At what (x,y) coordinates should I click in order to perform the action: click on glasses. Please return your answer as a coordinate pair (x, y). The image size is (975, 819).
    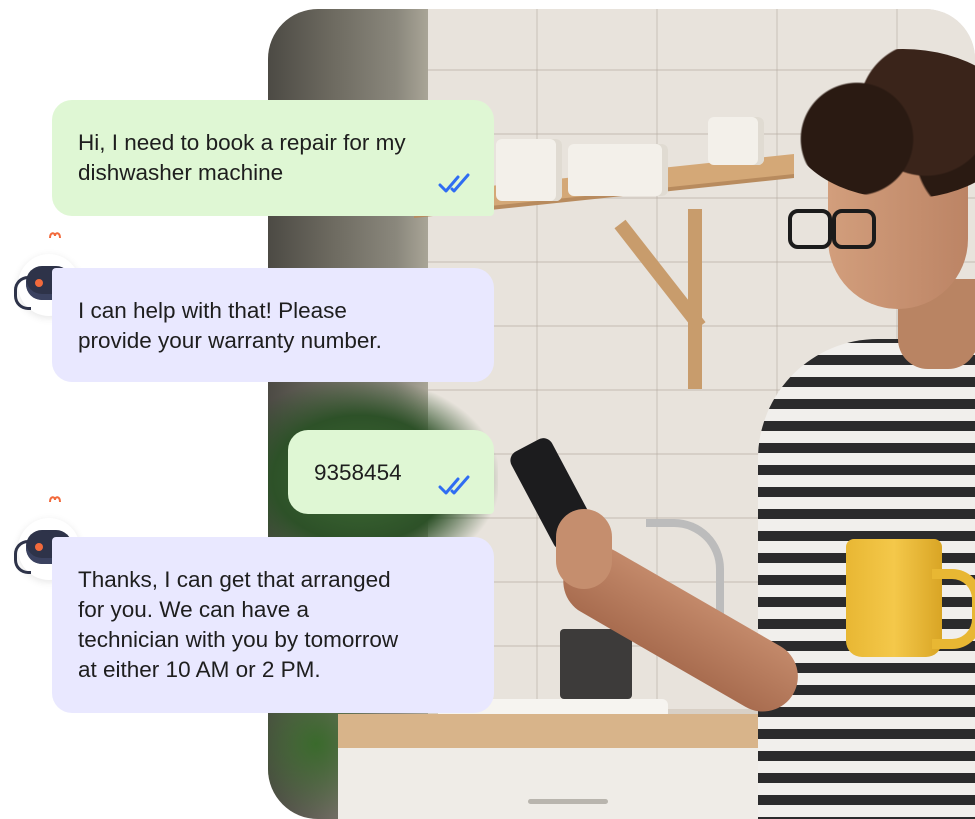
    Looking at the image, I should click on (832, 229).